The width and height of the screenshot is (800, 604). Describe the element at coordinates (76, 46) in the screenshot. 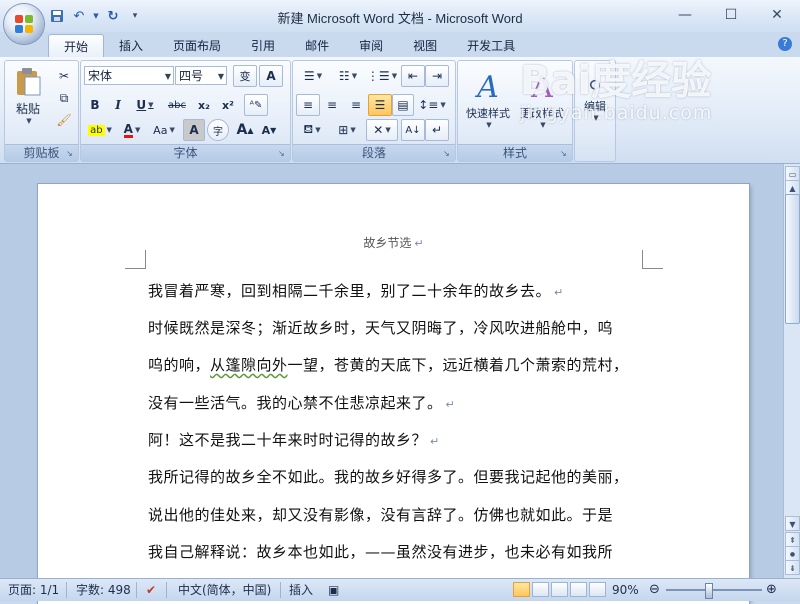

I see `tab-home: 开始` at that location.